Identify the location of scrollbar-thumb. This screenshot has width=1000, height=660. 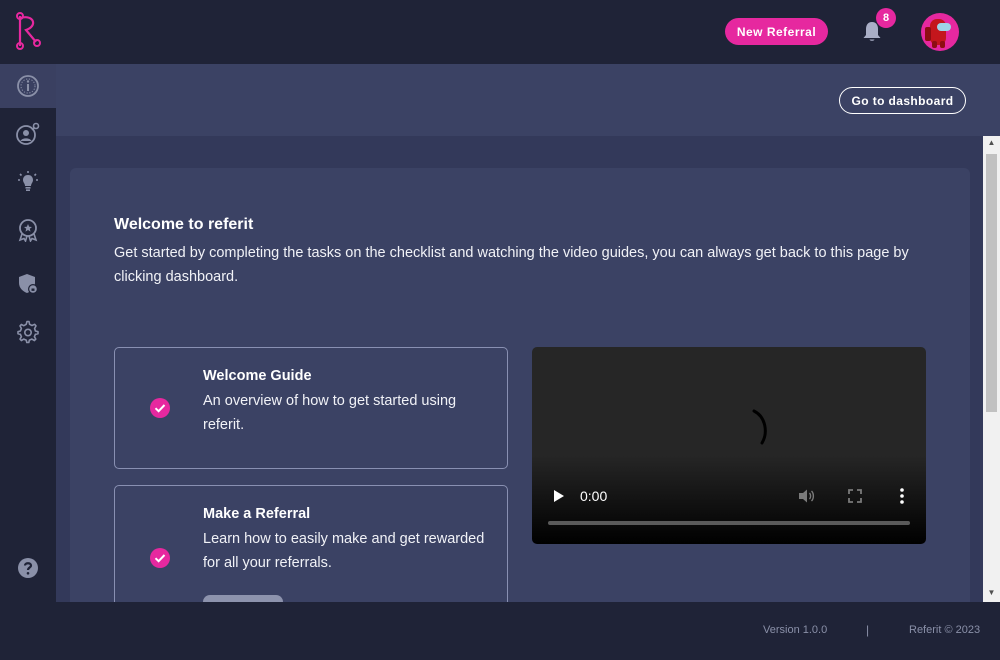
(991, 283).